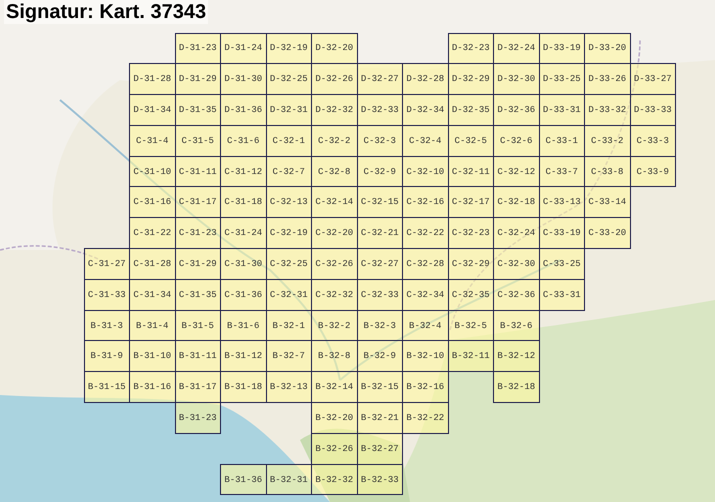 The height and width of the screenshot is (502, 715). Describe the element at coordinates (243, 48) in the screenshot. I see `map-sheet-cell: D-31-24` at that location.